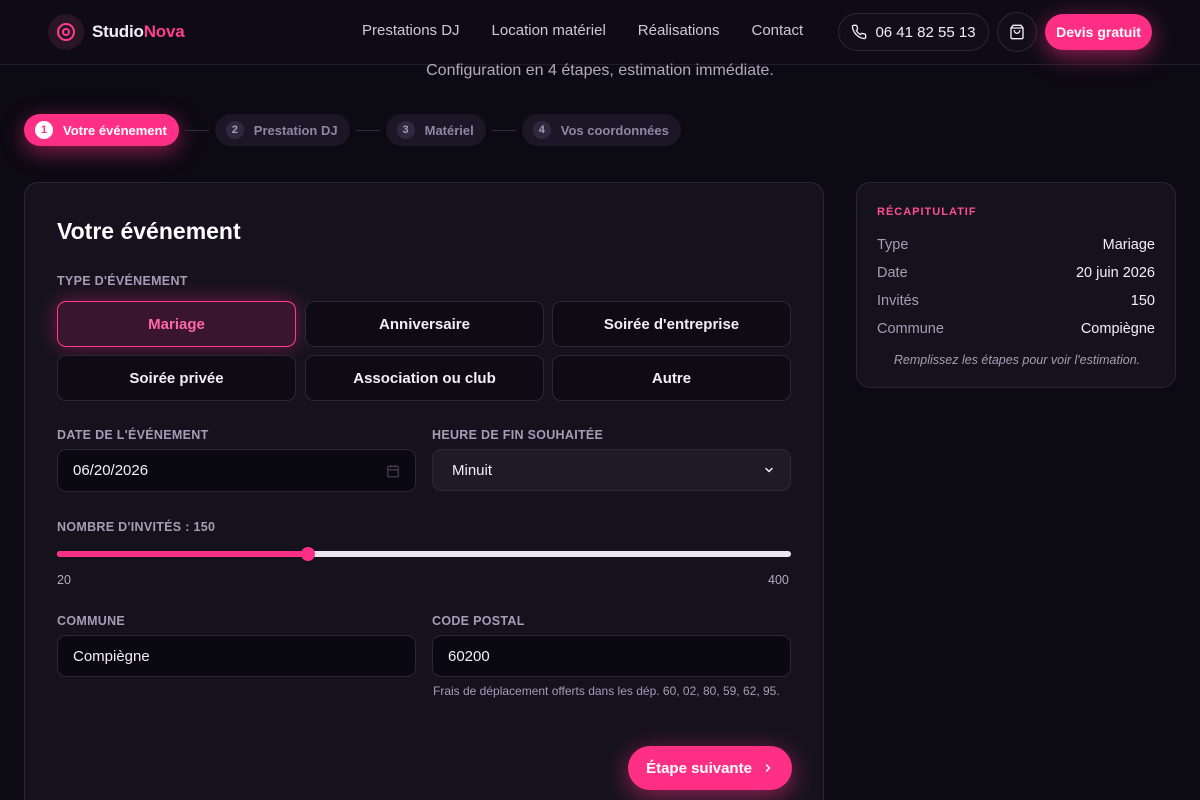 The image size is (1200, 800). Describe the element at coordinates (893, 245) in the screenshot. I see `summary-key: Type` at that location.